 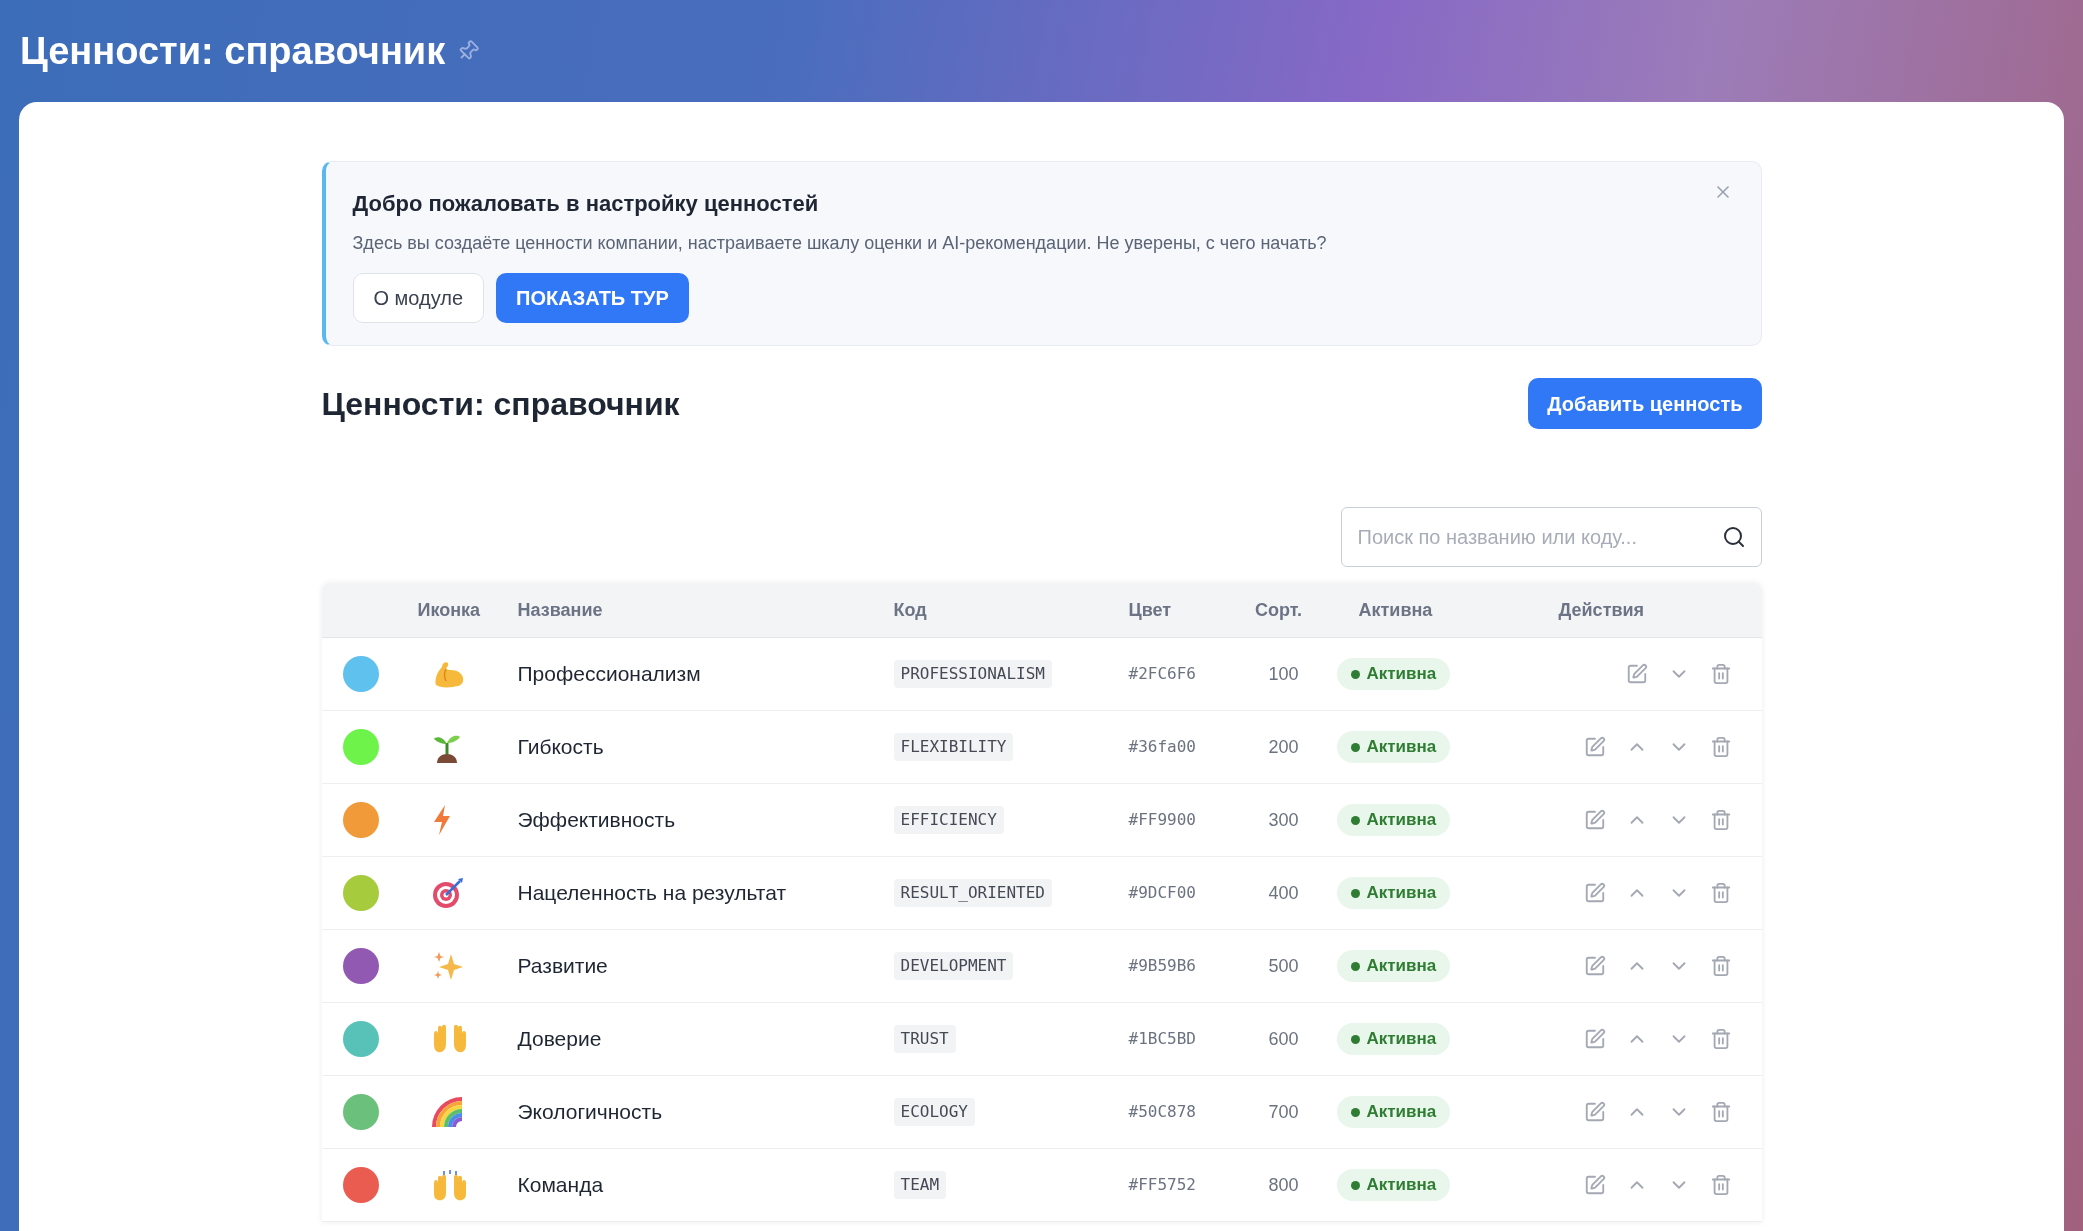 What do you see at coordinates (1601, 610) in the screenshot?
I see `column-header: Действия` at bounding box center [1601, 610].